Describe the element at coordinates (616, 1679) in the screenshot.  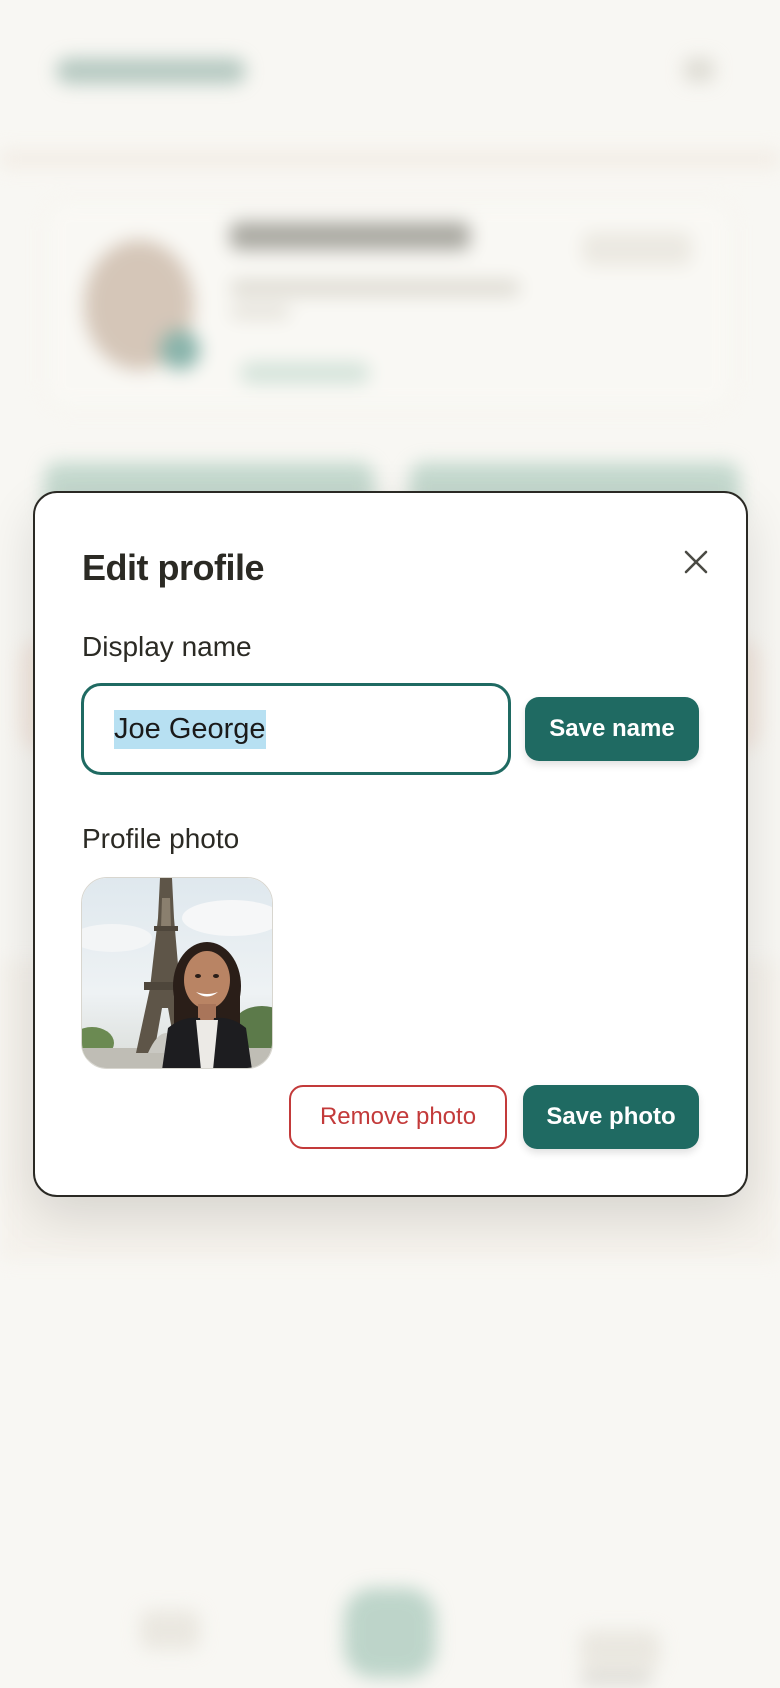
I see `home-indicator` at that location.